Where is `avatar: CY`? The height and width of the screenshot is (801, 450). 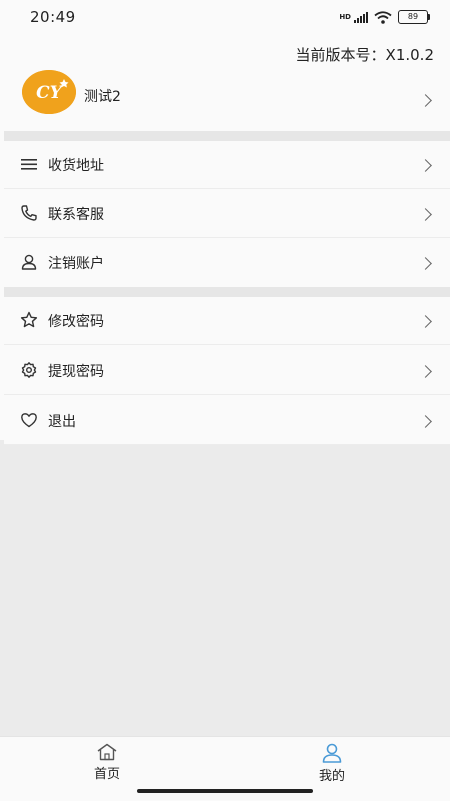
avatar: CY is located at coordinates (49, 92).